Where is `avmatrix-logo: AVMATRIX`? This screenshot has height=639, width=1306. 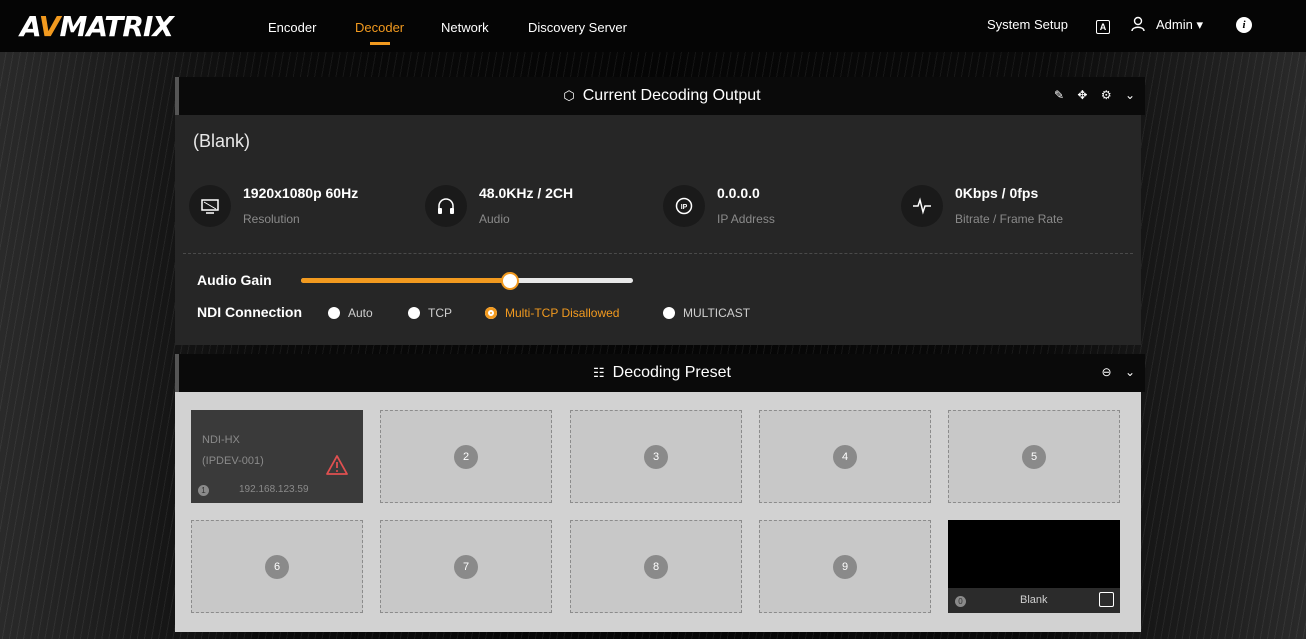 avmatrix-logo: AVMATRIX is located at coordinates (97, 26).